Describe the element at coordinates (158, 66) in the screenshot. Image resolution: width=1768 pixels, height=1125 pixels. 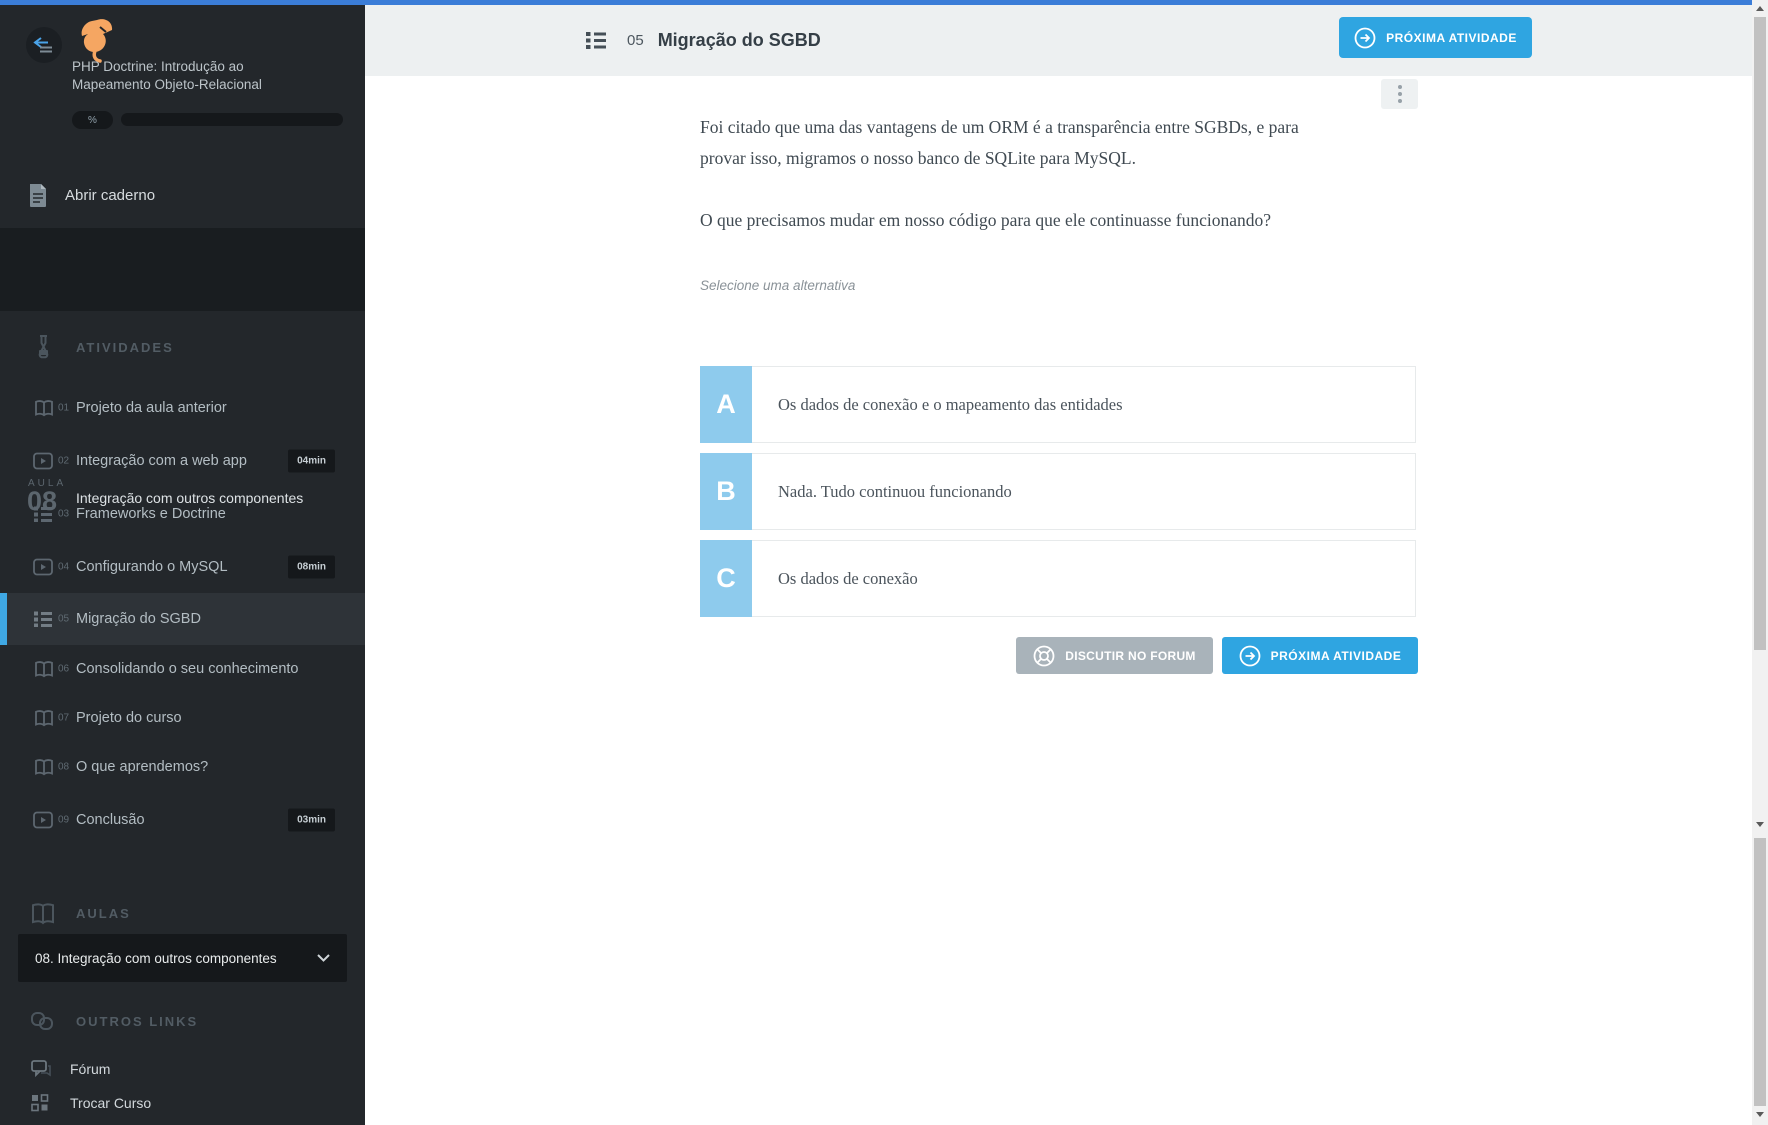
I see `course-title-line1: PHP Doctrine: Introdução ao` at that location.